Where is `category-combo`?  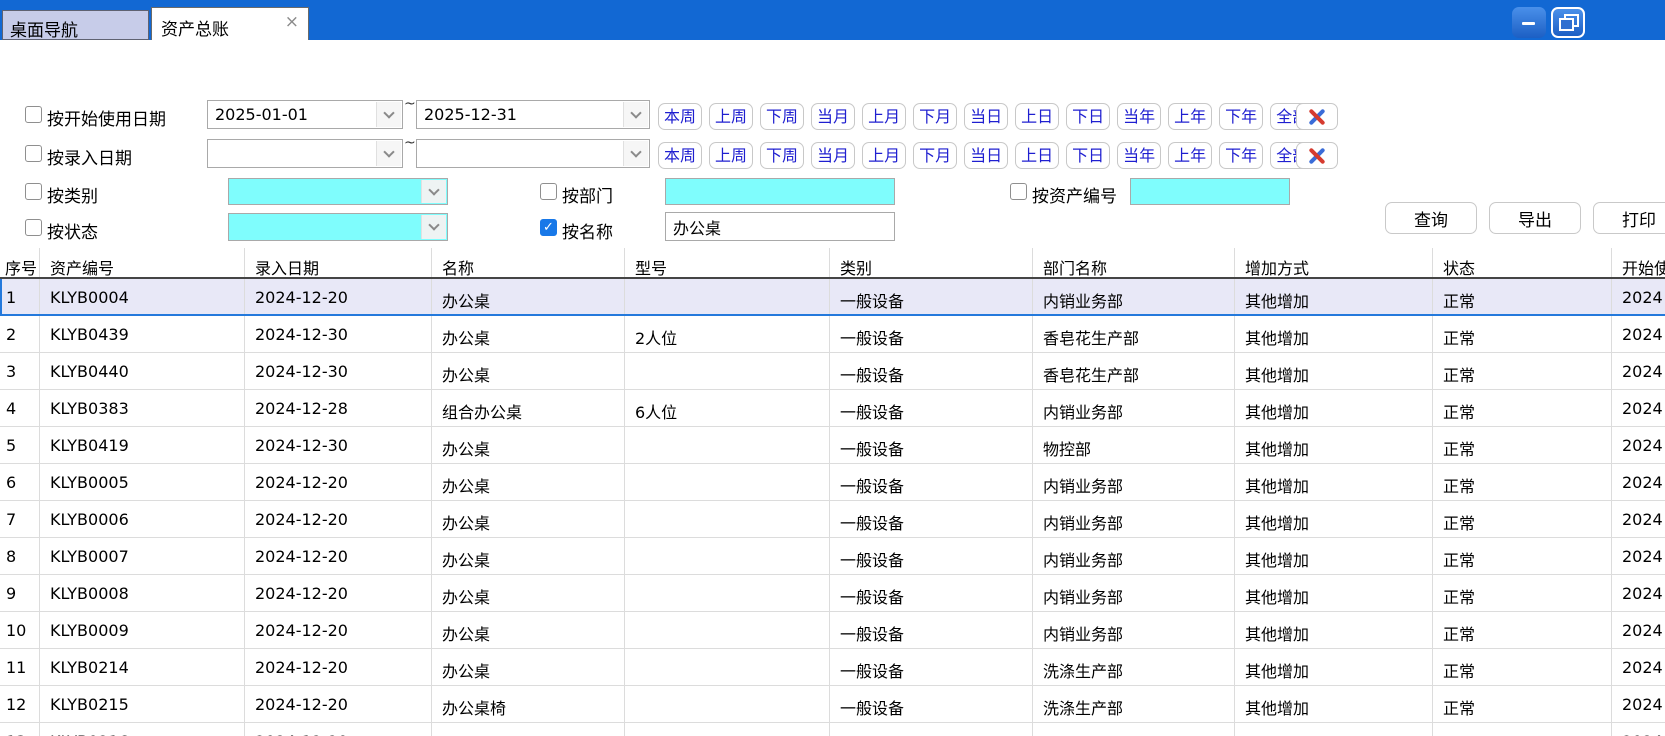
category-combo is located at coordinates (338, 191).